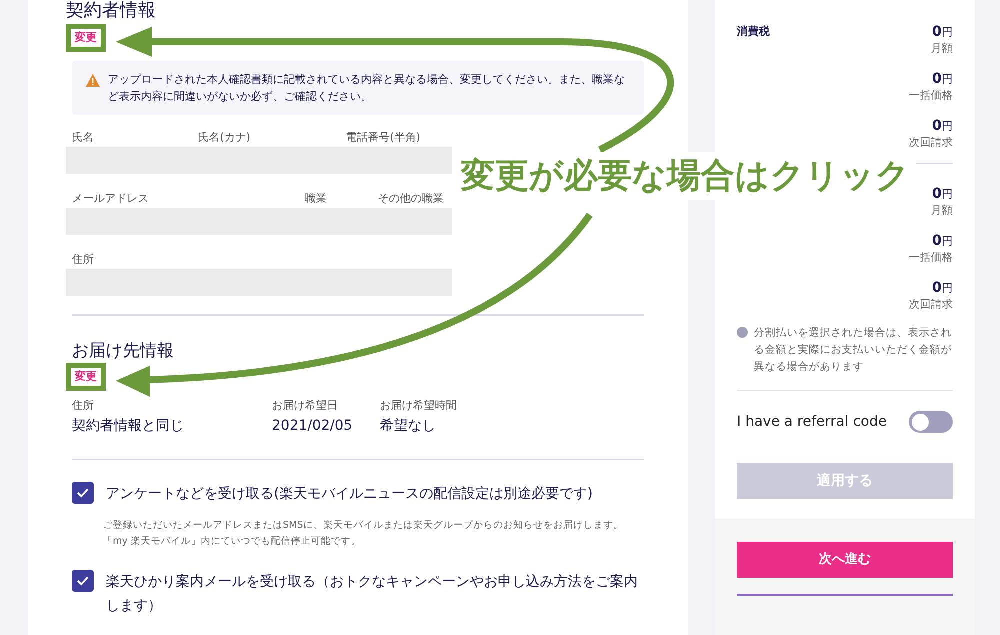  What do you see at coordinates (225, 138) in the screenshot?
I see `field-label: 氏名(カナ)` at bounding box center [225, 138].